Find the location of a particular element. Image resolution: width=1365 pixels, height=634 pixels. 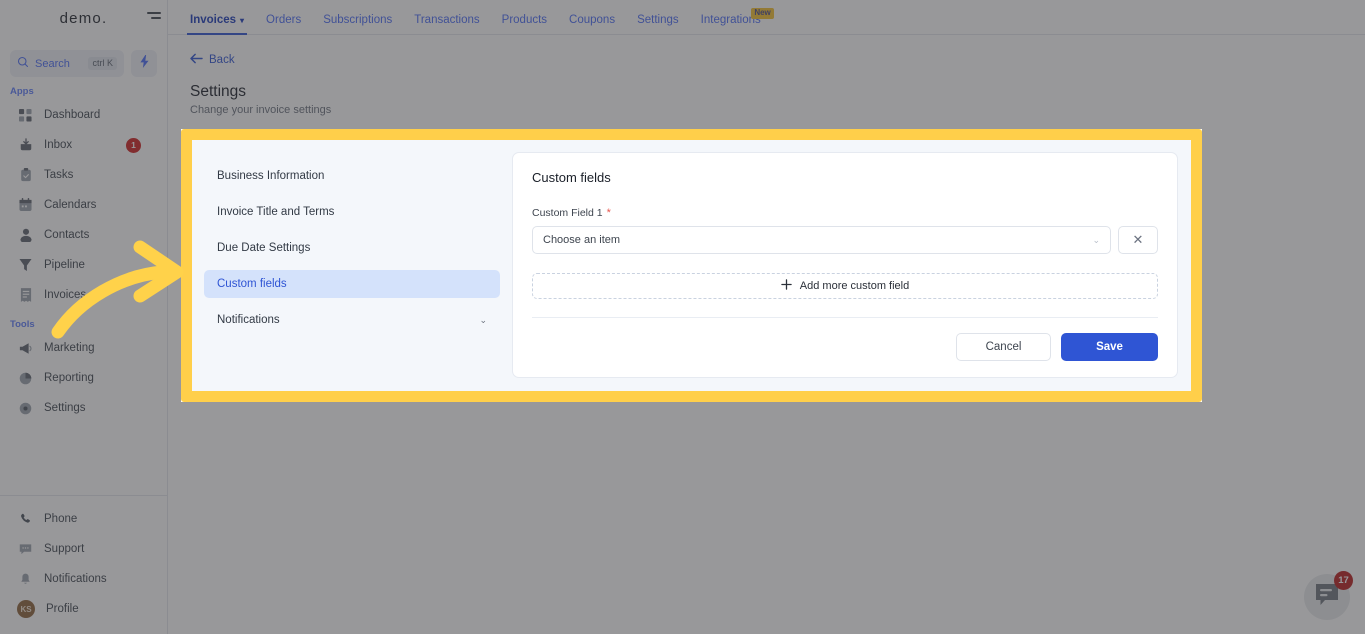

gear-icon is located at coordinates (25, 408).